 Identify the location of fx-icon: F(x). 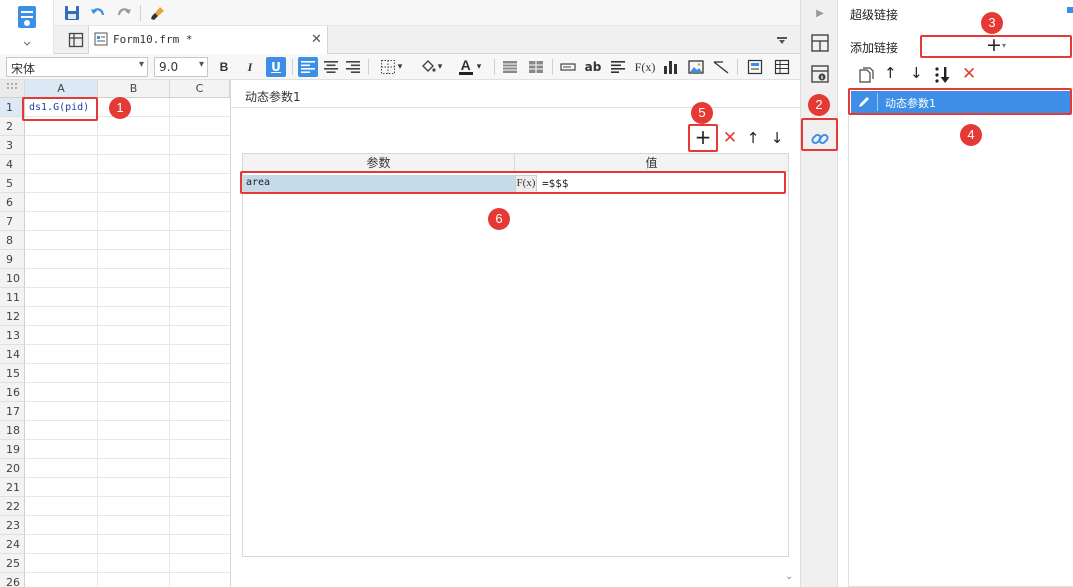
(526, 183).